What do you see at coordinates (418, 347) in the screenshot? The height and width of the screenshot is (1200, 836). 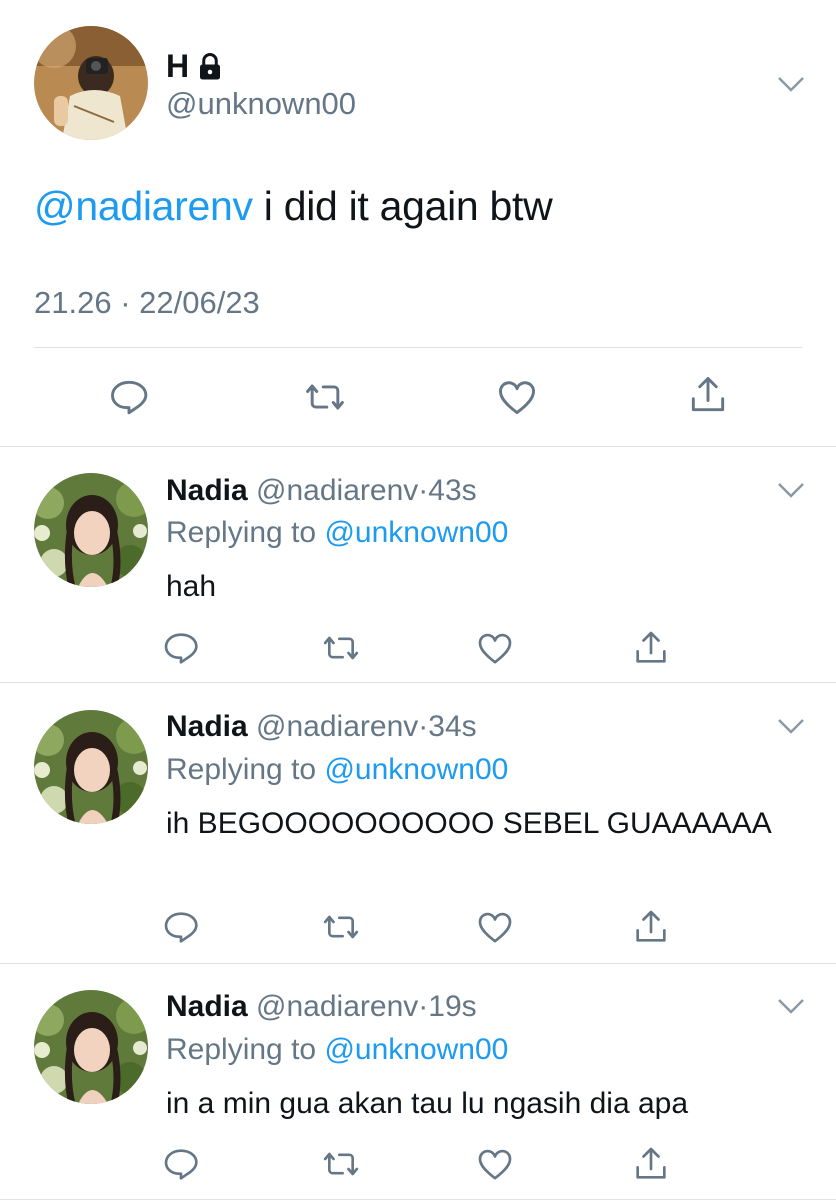 I see `divider` at bounding box center [418, 347].